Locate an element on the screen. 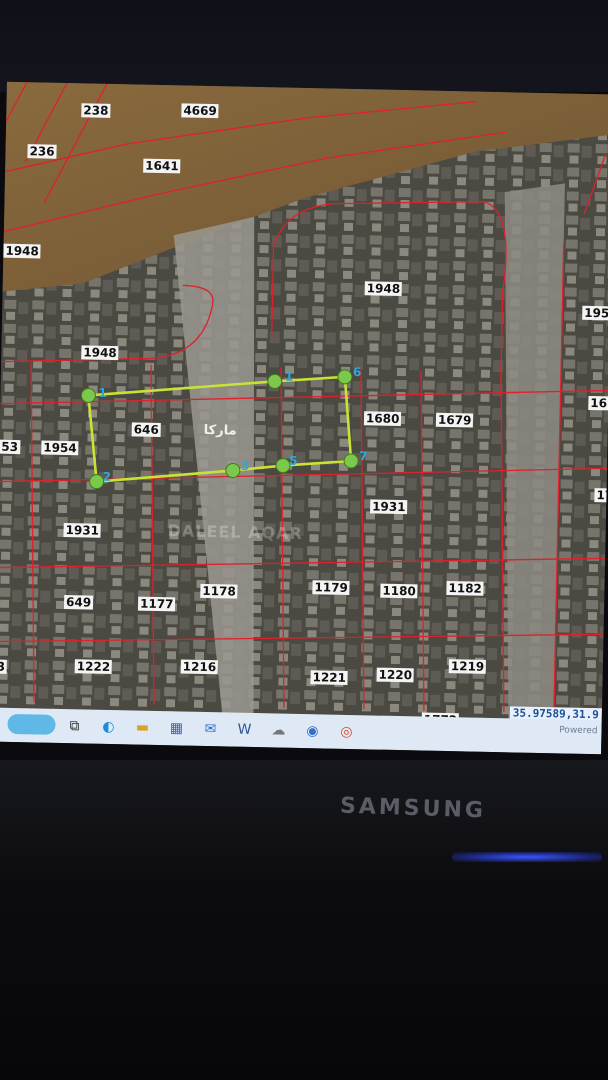 The width and height of the screenshot is (608, 1080). vertex-label: 2 is located at coordinates (107, 476).